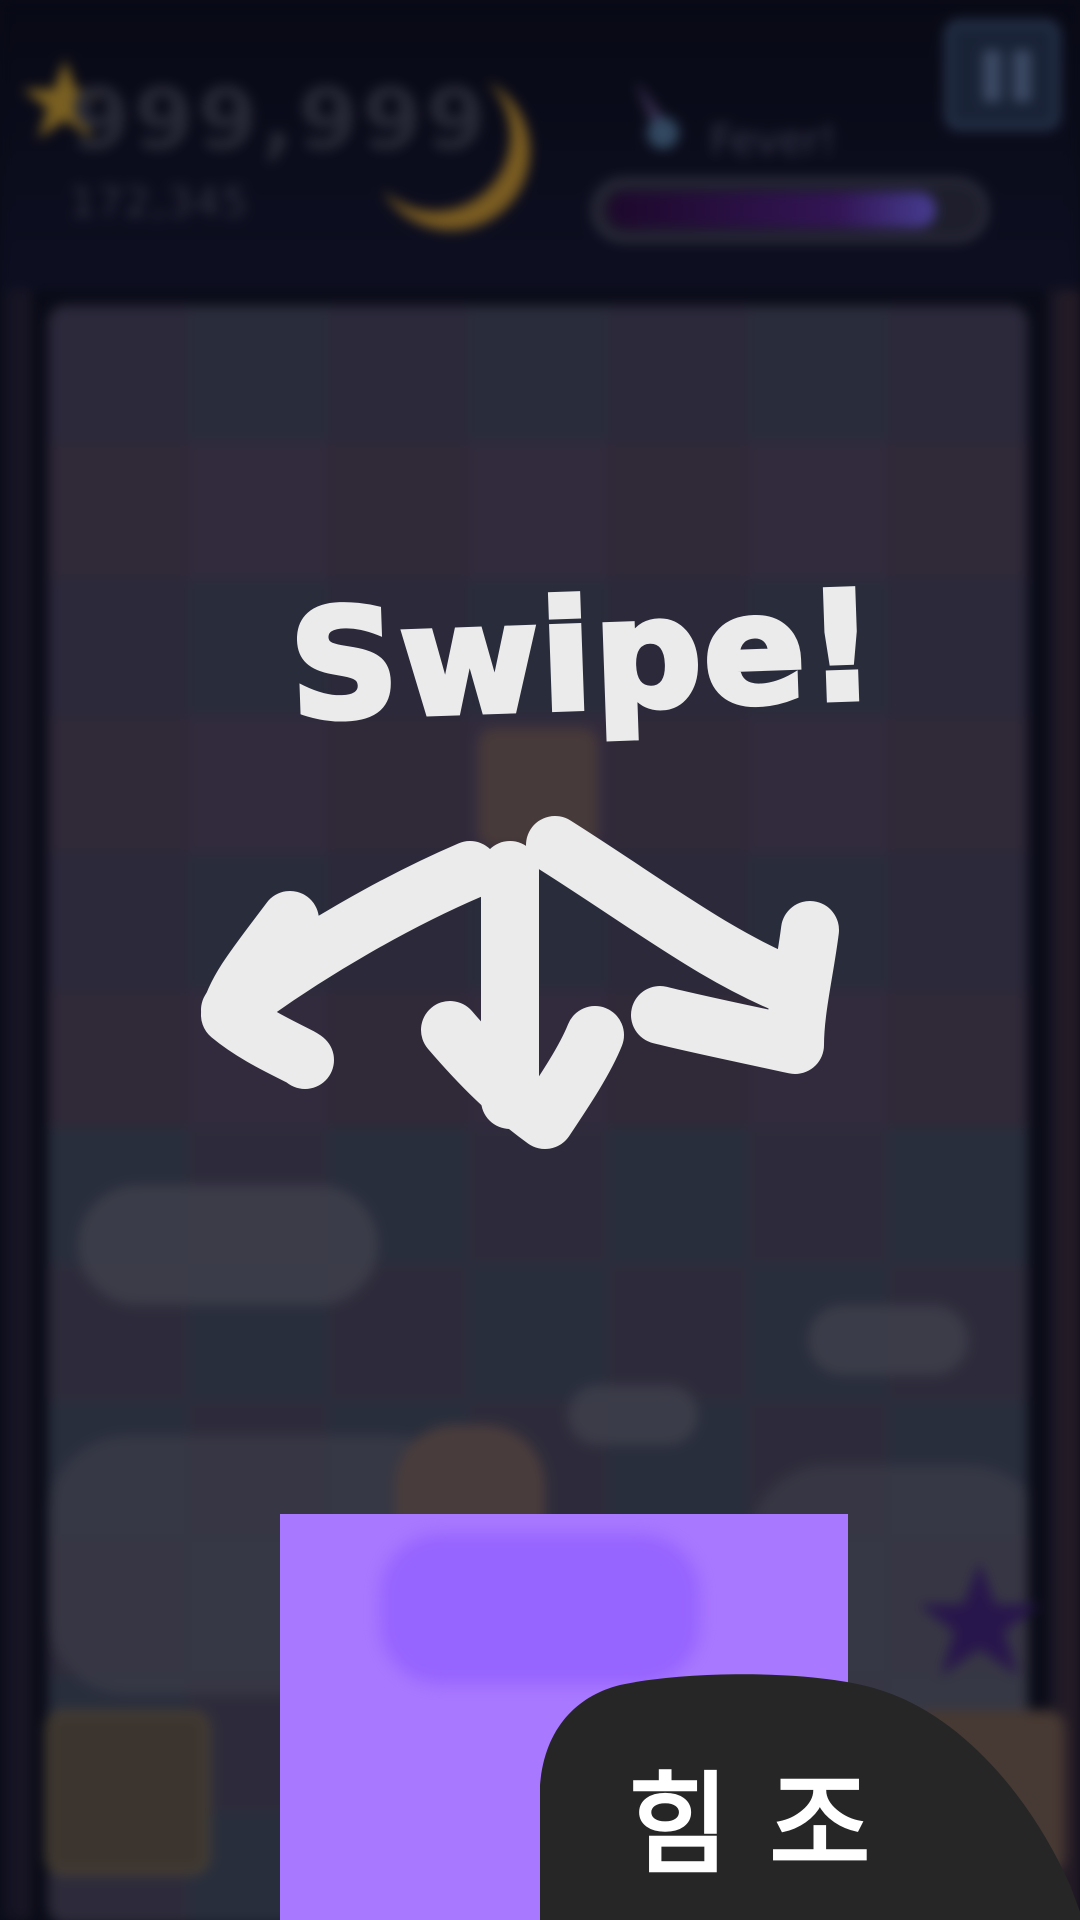  Describe the element at coordinates (677, 917) in the screenshot. I see `arrow-down-right-shaft` at that location.